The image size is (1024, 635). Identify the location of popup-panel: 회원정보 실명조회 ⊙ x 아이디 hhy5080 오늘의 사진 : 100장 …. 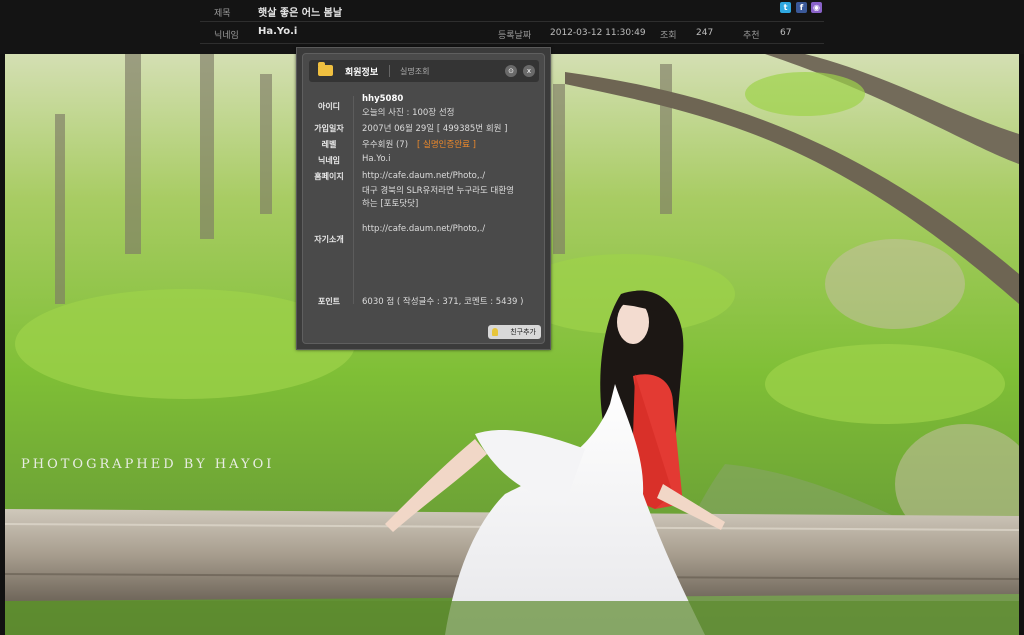
(423, 198).